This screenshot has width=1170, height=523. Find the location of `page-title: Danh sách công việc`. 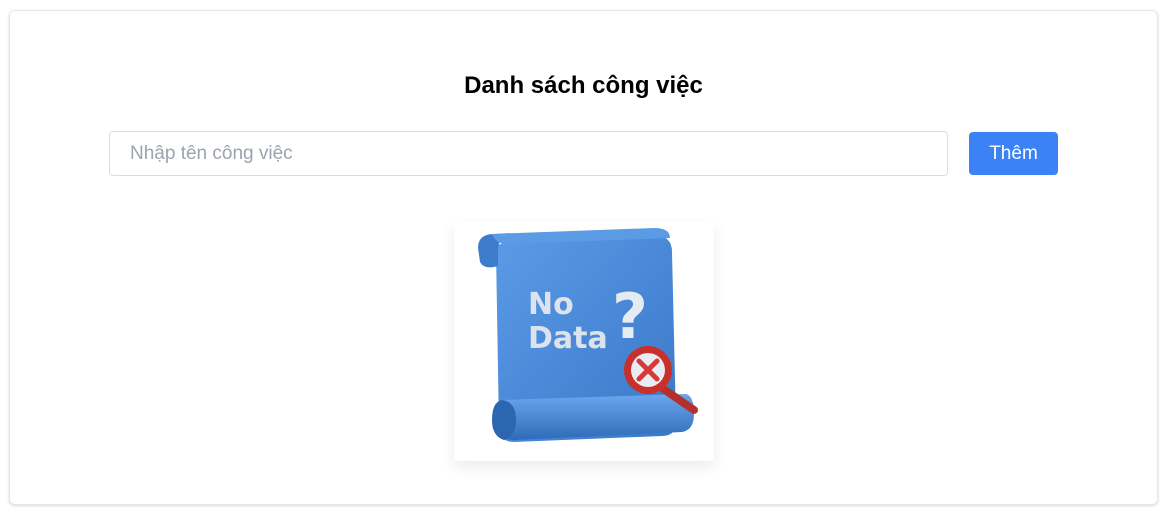

page-title: Danh sách công việc is located at coordinates (583, 85).